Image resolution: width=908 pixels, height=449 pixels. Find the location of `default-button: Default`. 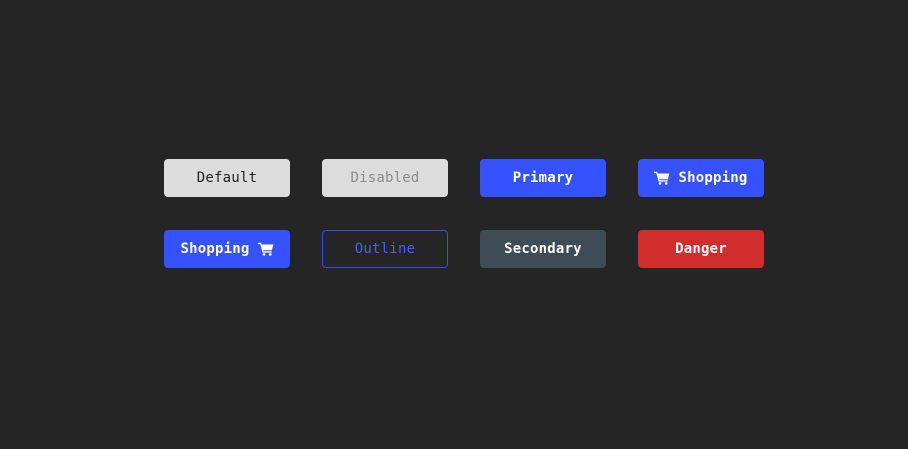

default-button: Default is located at coordinates (227, 178).